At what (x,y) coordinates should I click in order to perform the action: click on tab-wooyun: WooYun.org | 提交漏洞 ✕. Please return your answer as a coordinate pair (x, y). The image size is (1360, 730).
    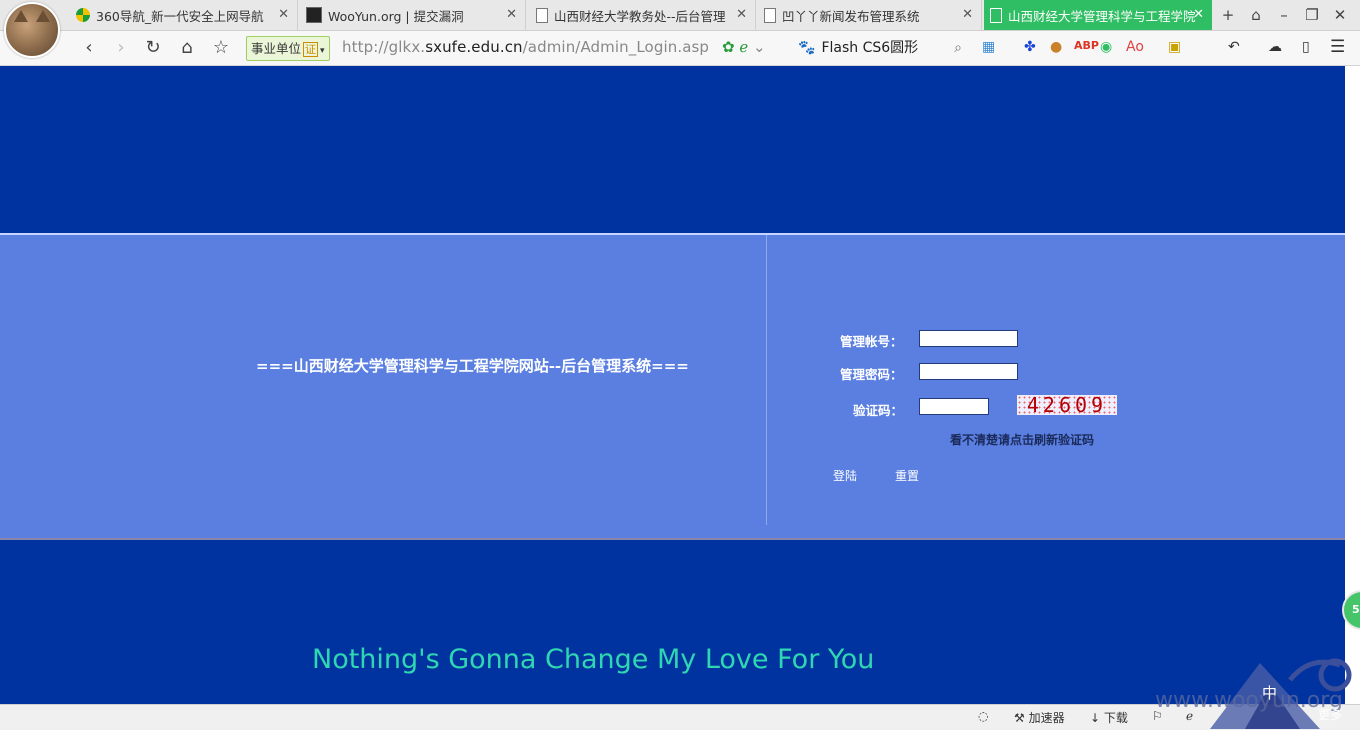
    Looking at the image, I should click on (413, 15).